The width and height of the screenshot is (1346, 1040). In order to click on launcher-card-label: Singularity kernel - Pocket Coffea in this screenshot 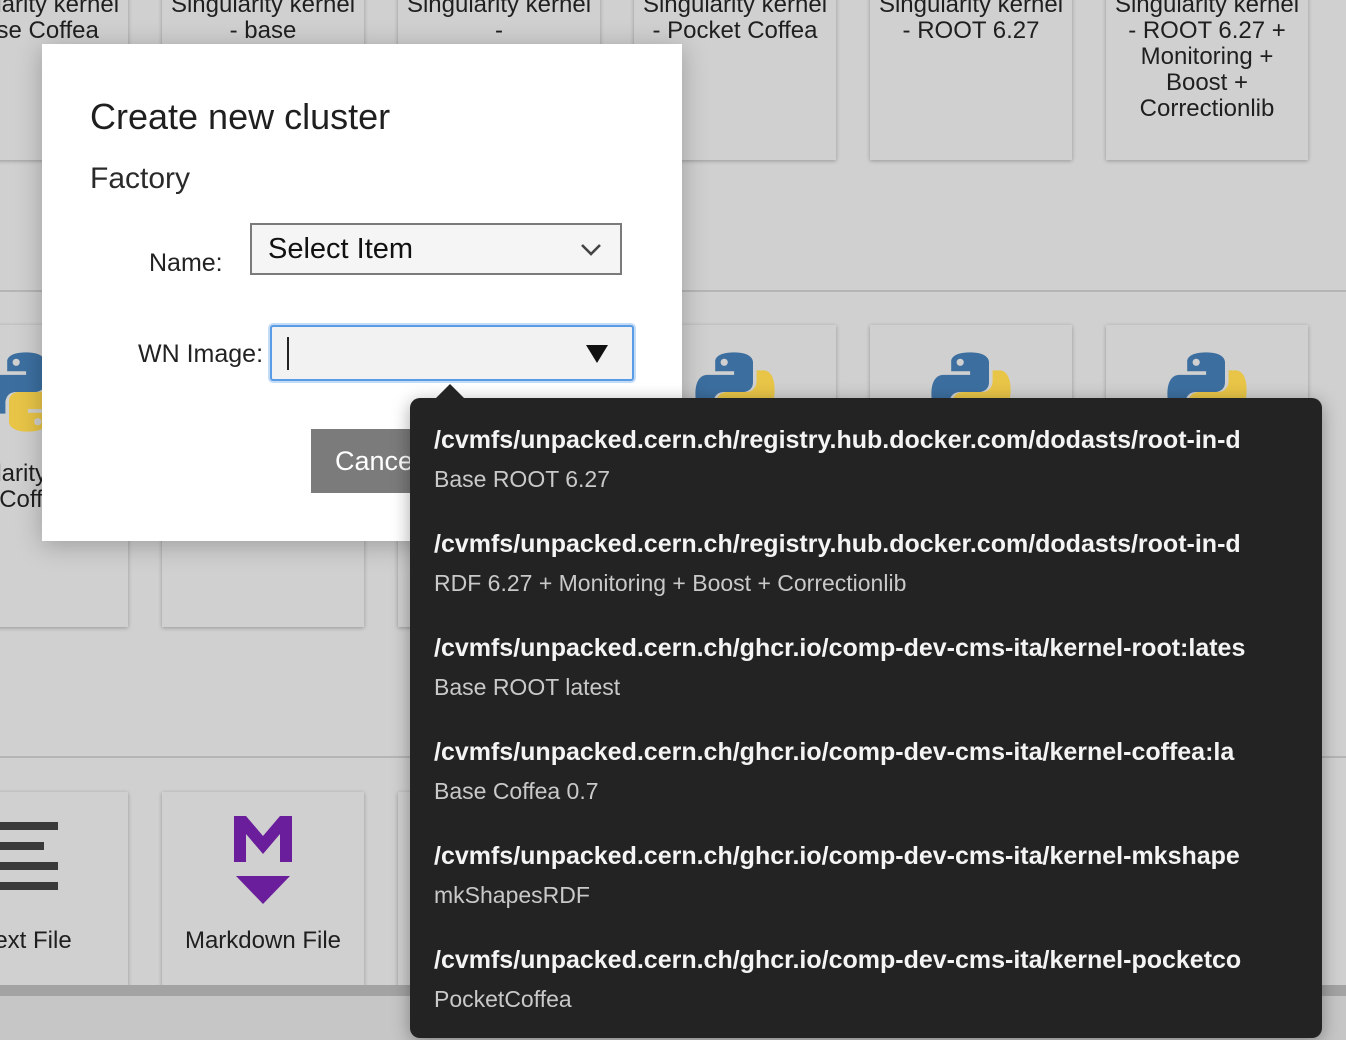, I will do `click(735, 22)`.